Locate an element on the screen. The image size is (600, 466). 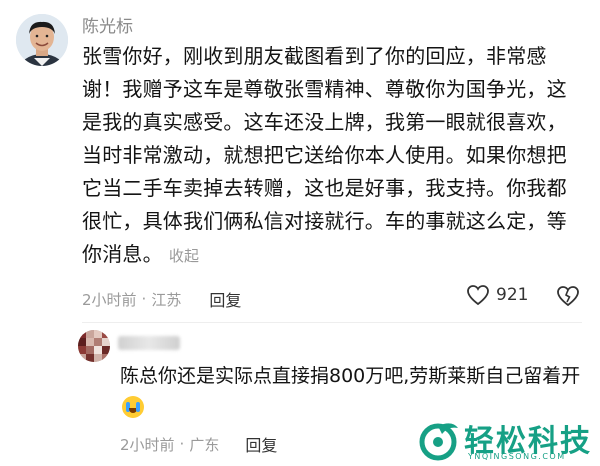
reply-body: 陈总你还是实际点直接捐800万吧,劳斯莱斯自己留着开 is located at coordinates (355, 392).